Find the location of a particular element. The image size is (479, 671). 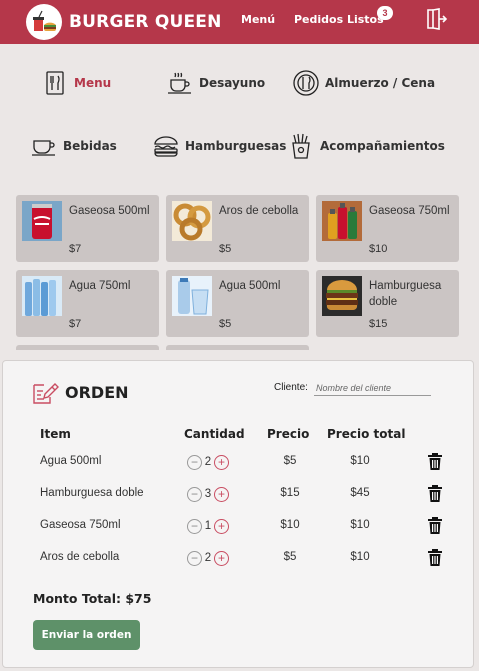

ready-orders-badge: 3 is located at coordinates (385, 13).